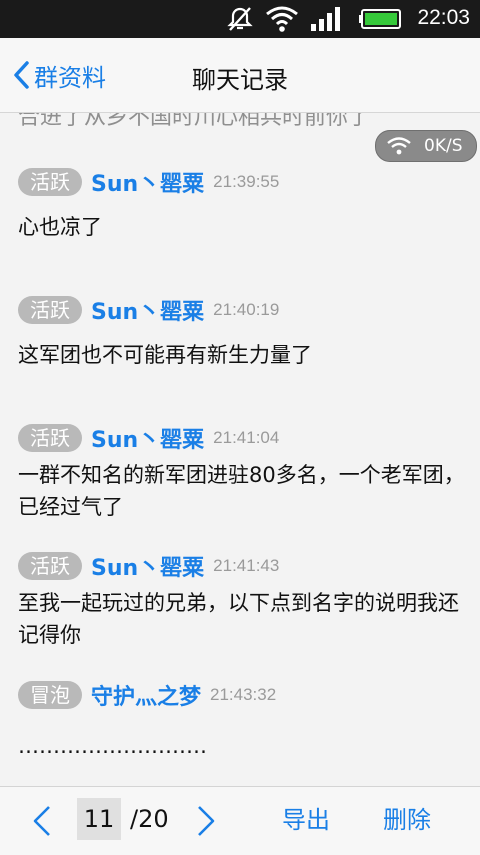 This screenshot has width=480, height=855. What do you see at coordinates (306, 820) in the screenshot?
I see `export-button: 导出` at bounding box center [306, 820].